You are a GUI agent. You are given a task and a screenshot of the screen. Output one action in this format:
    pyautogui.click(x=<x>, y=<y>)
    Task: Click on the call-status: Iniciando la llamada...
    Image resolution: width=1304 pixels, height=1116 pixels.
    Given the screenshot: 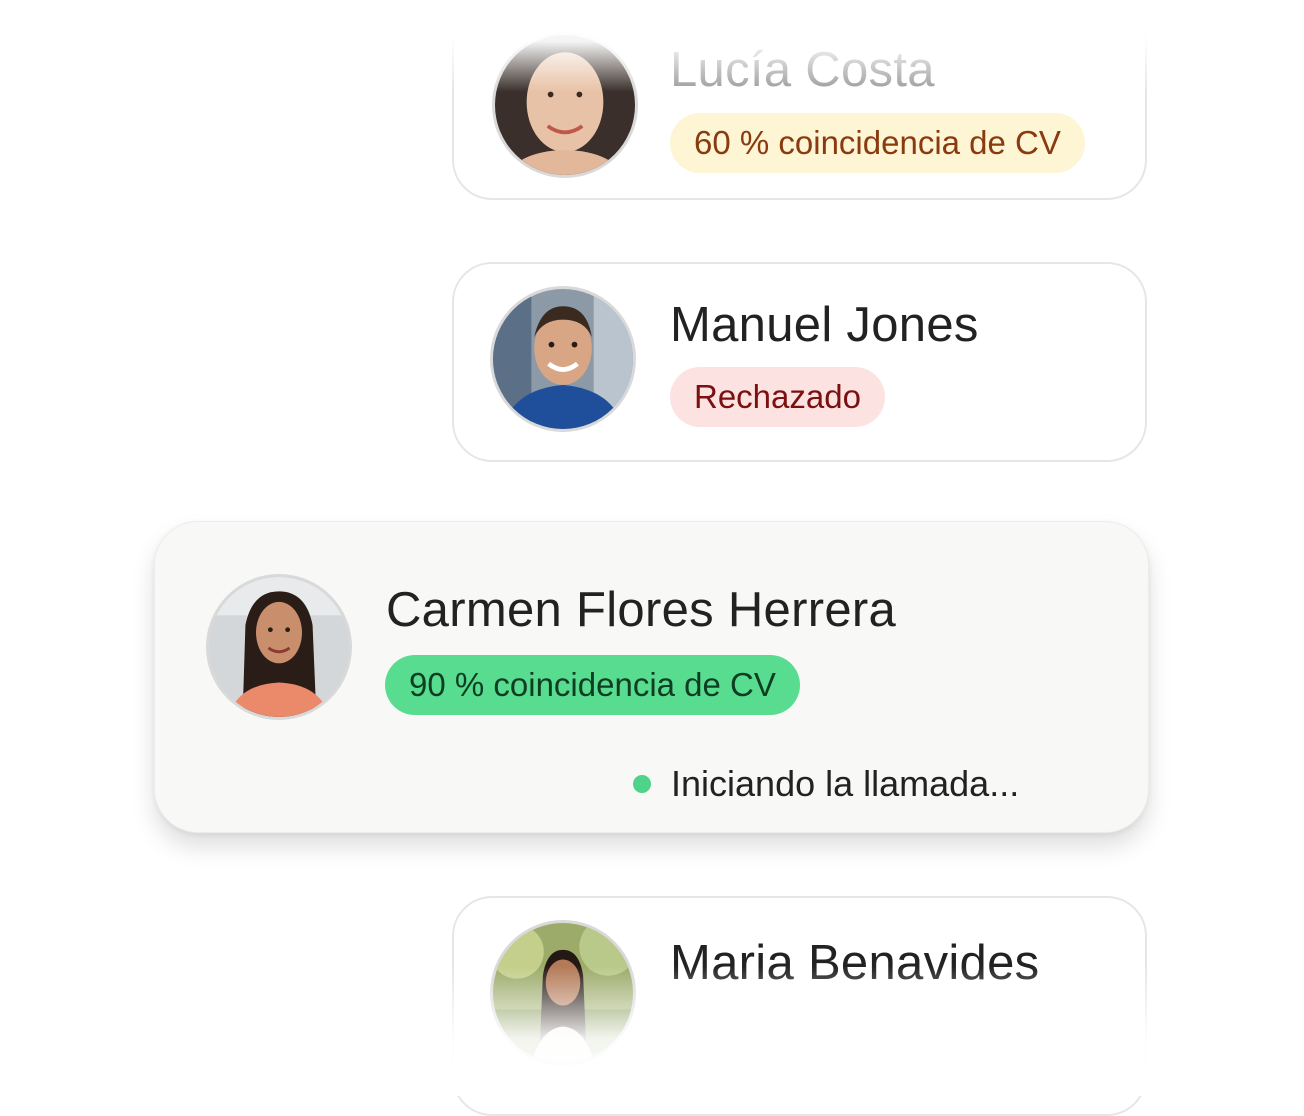 What is the action you would take?
    pyautogui.click(x=826, y=784)
    